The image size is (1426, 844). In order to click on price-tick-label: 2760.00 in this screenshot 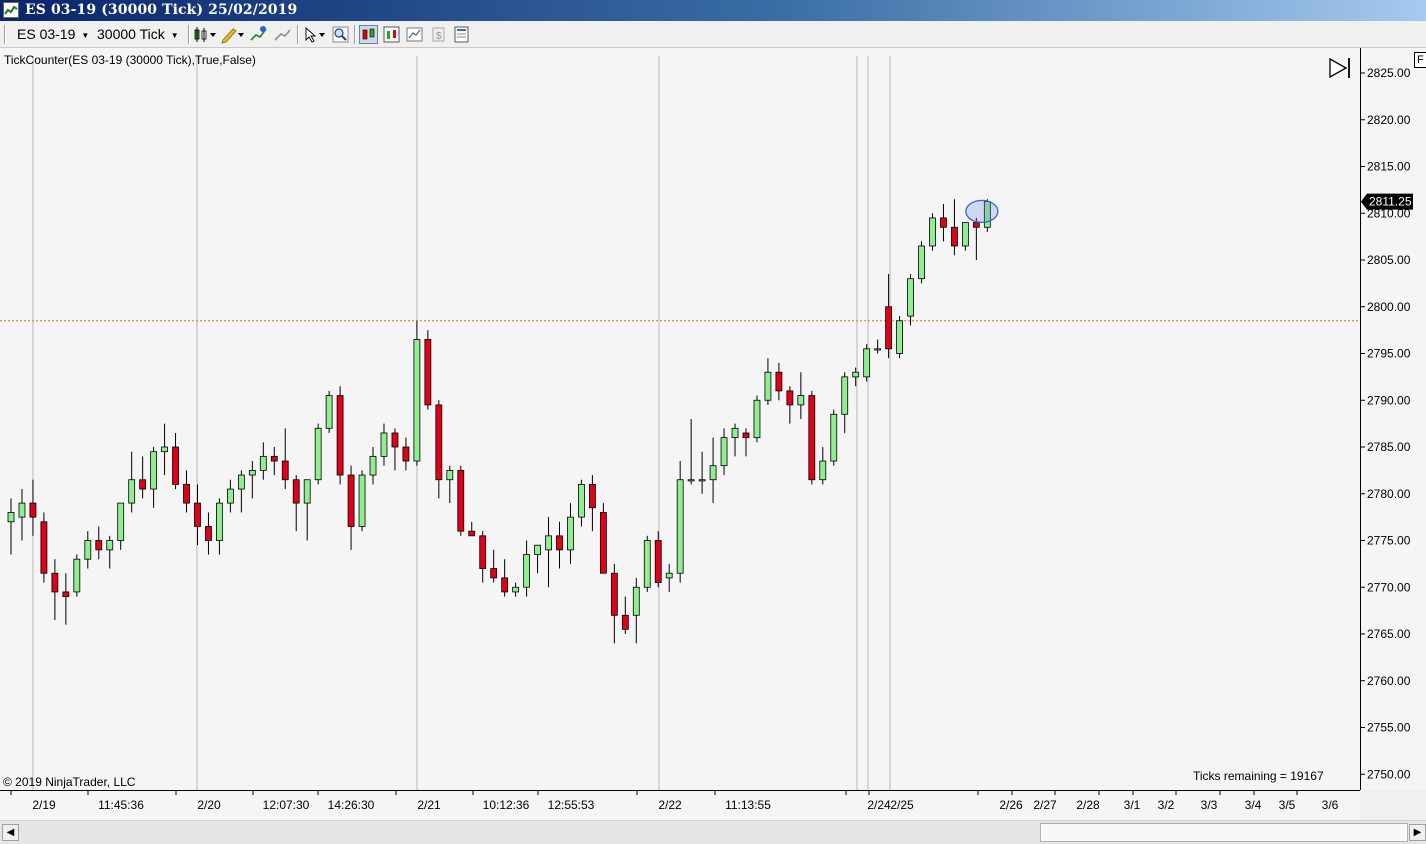, I will do `click(1389, 681)`.